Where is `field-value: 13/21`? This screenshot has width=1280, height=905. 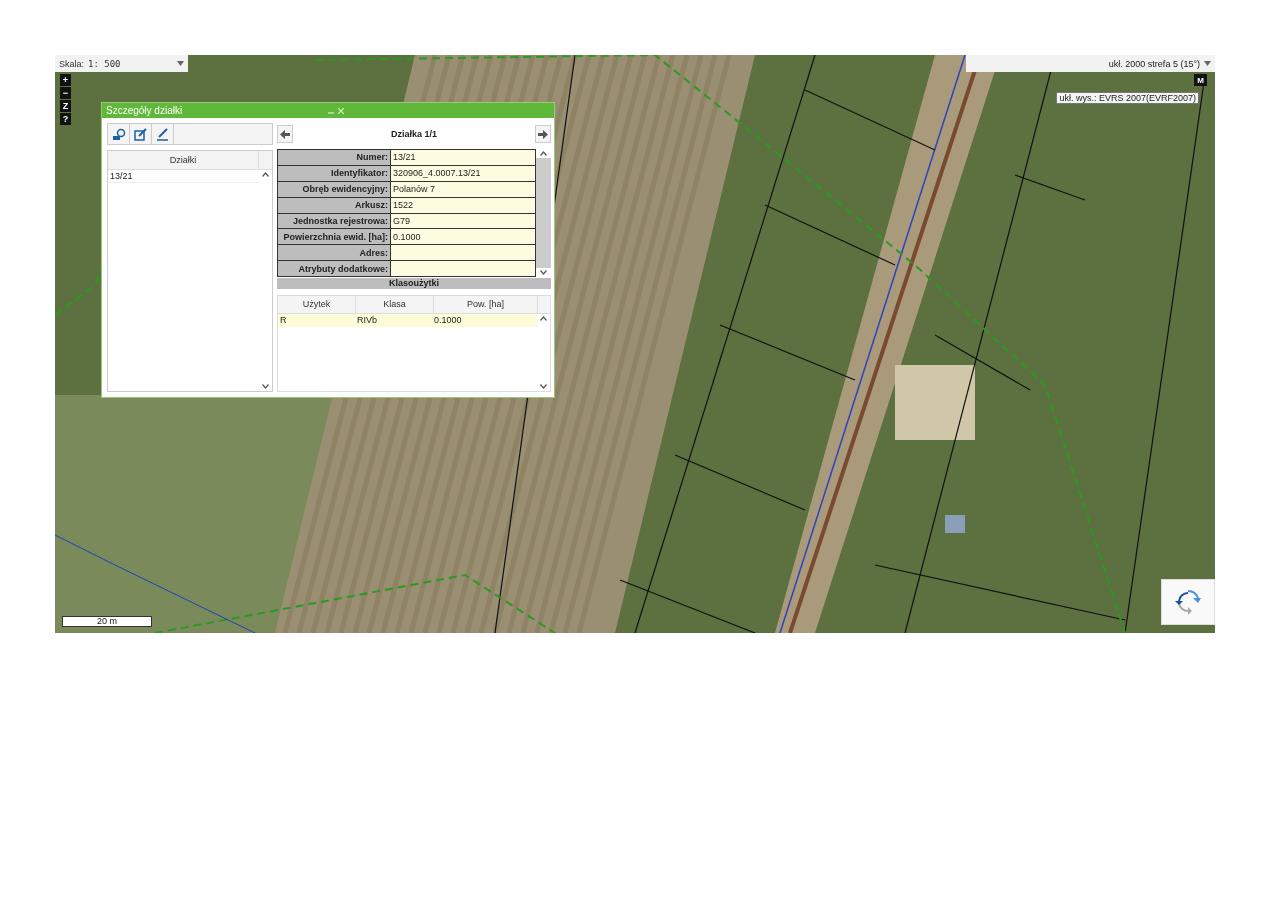
field-value: 13/21 is located at coordinates (463, 157).